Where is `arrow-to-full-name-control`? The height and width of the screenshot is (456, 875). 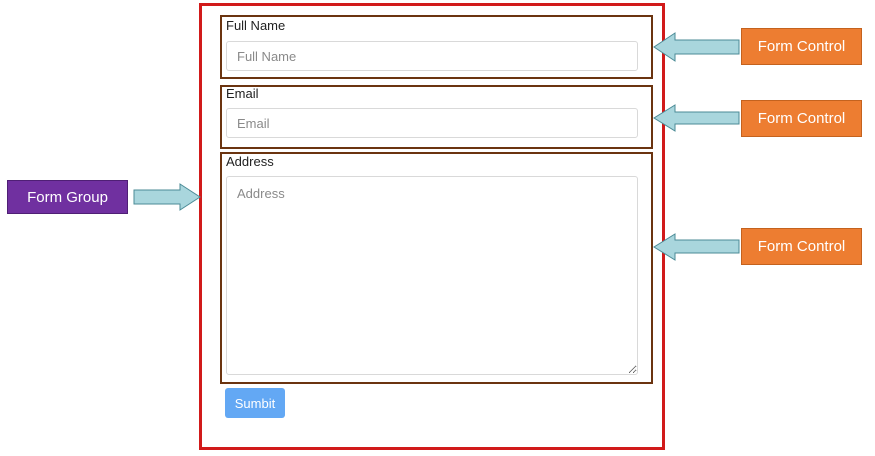
arrow-to-full-name-control is located at coordinates (696, 47).